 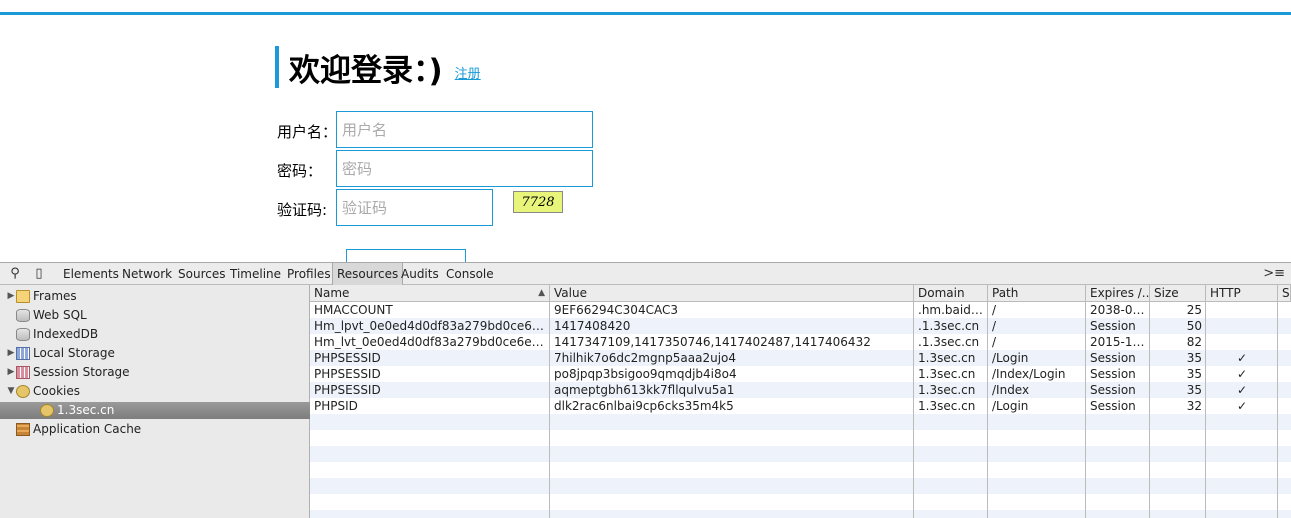 I want to click on password-input, so click(x=464, y=168).